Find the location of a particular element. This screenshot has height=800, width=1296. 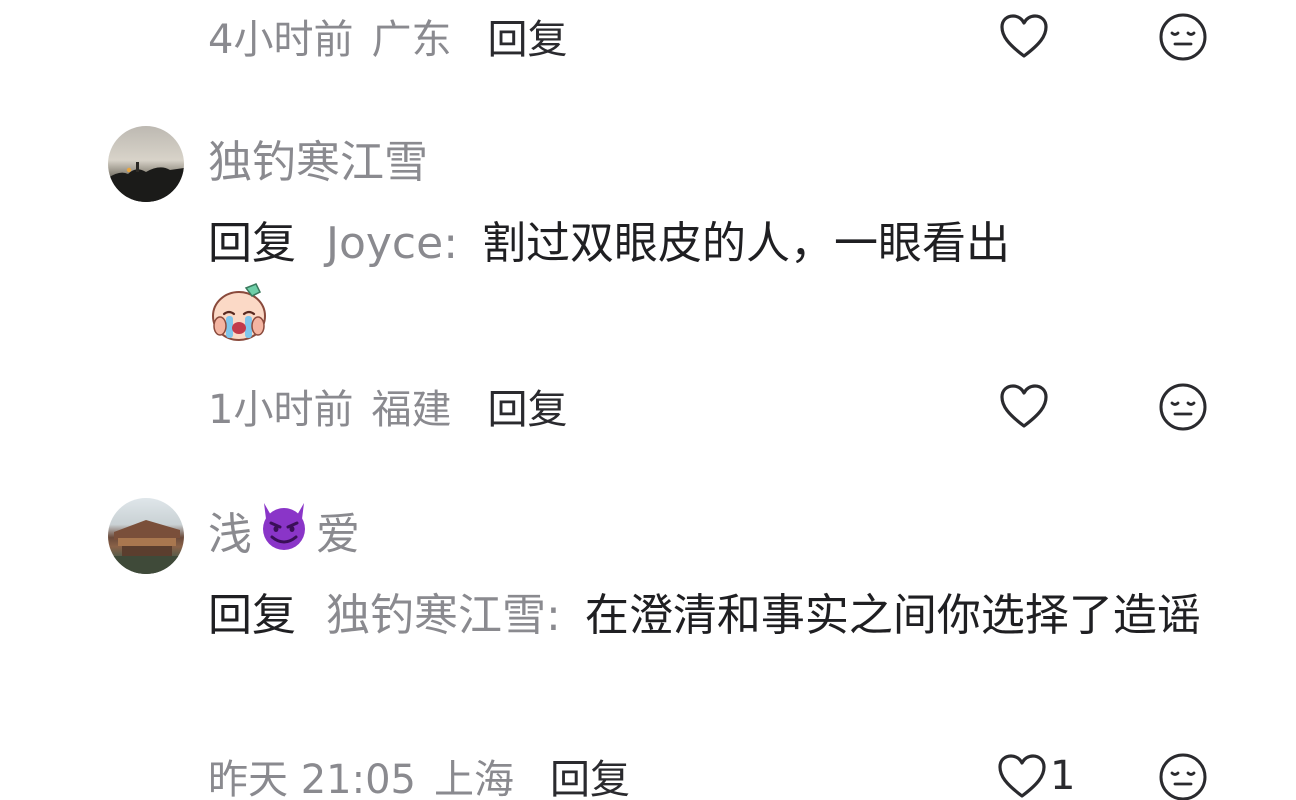

comment-body: 回复 独钓寒江雪: 在澄清和事实之间你选择了造谣 is located at coordinates (728, 616).